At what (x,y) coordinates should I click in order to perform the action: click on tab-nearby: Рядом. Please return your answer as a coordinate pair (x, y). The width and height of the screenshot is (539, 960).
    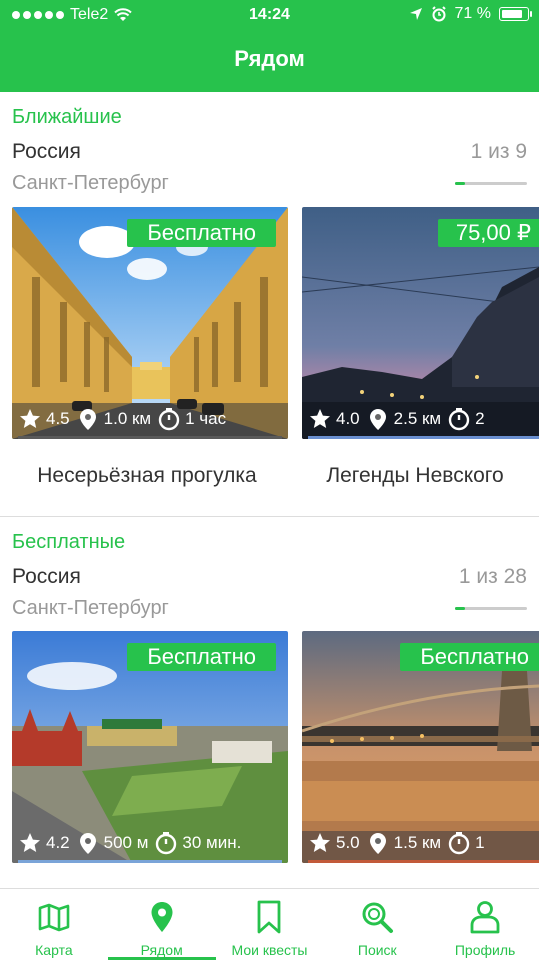
    Looking at the image, I should click on (161, 924).